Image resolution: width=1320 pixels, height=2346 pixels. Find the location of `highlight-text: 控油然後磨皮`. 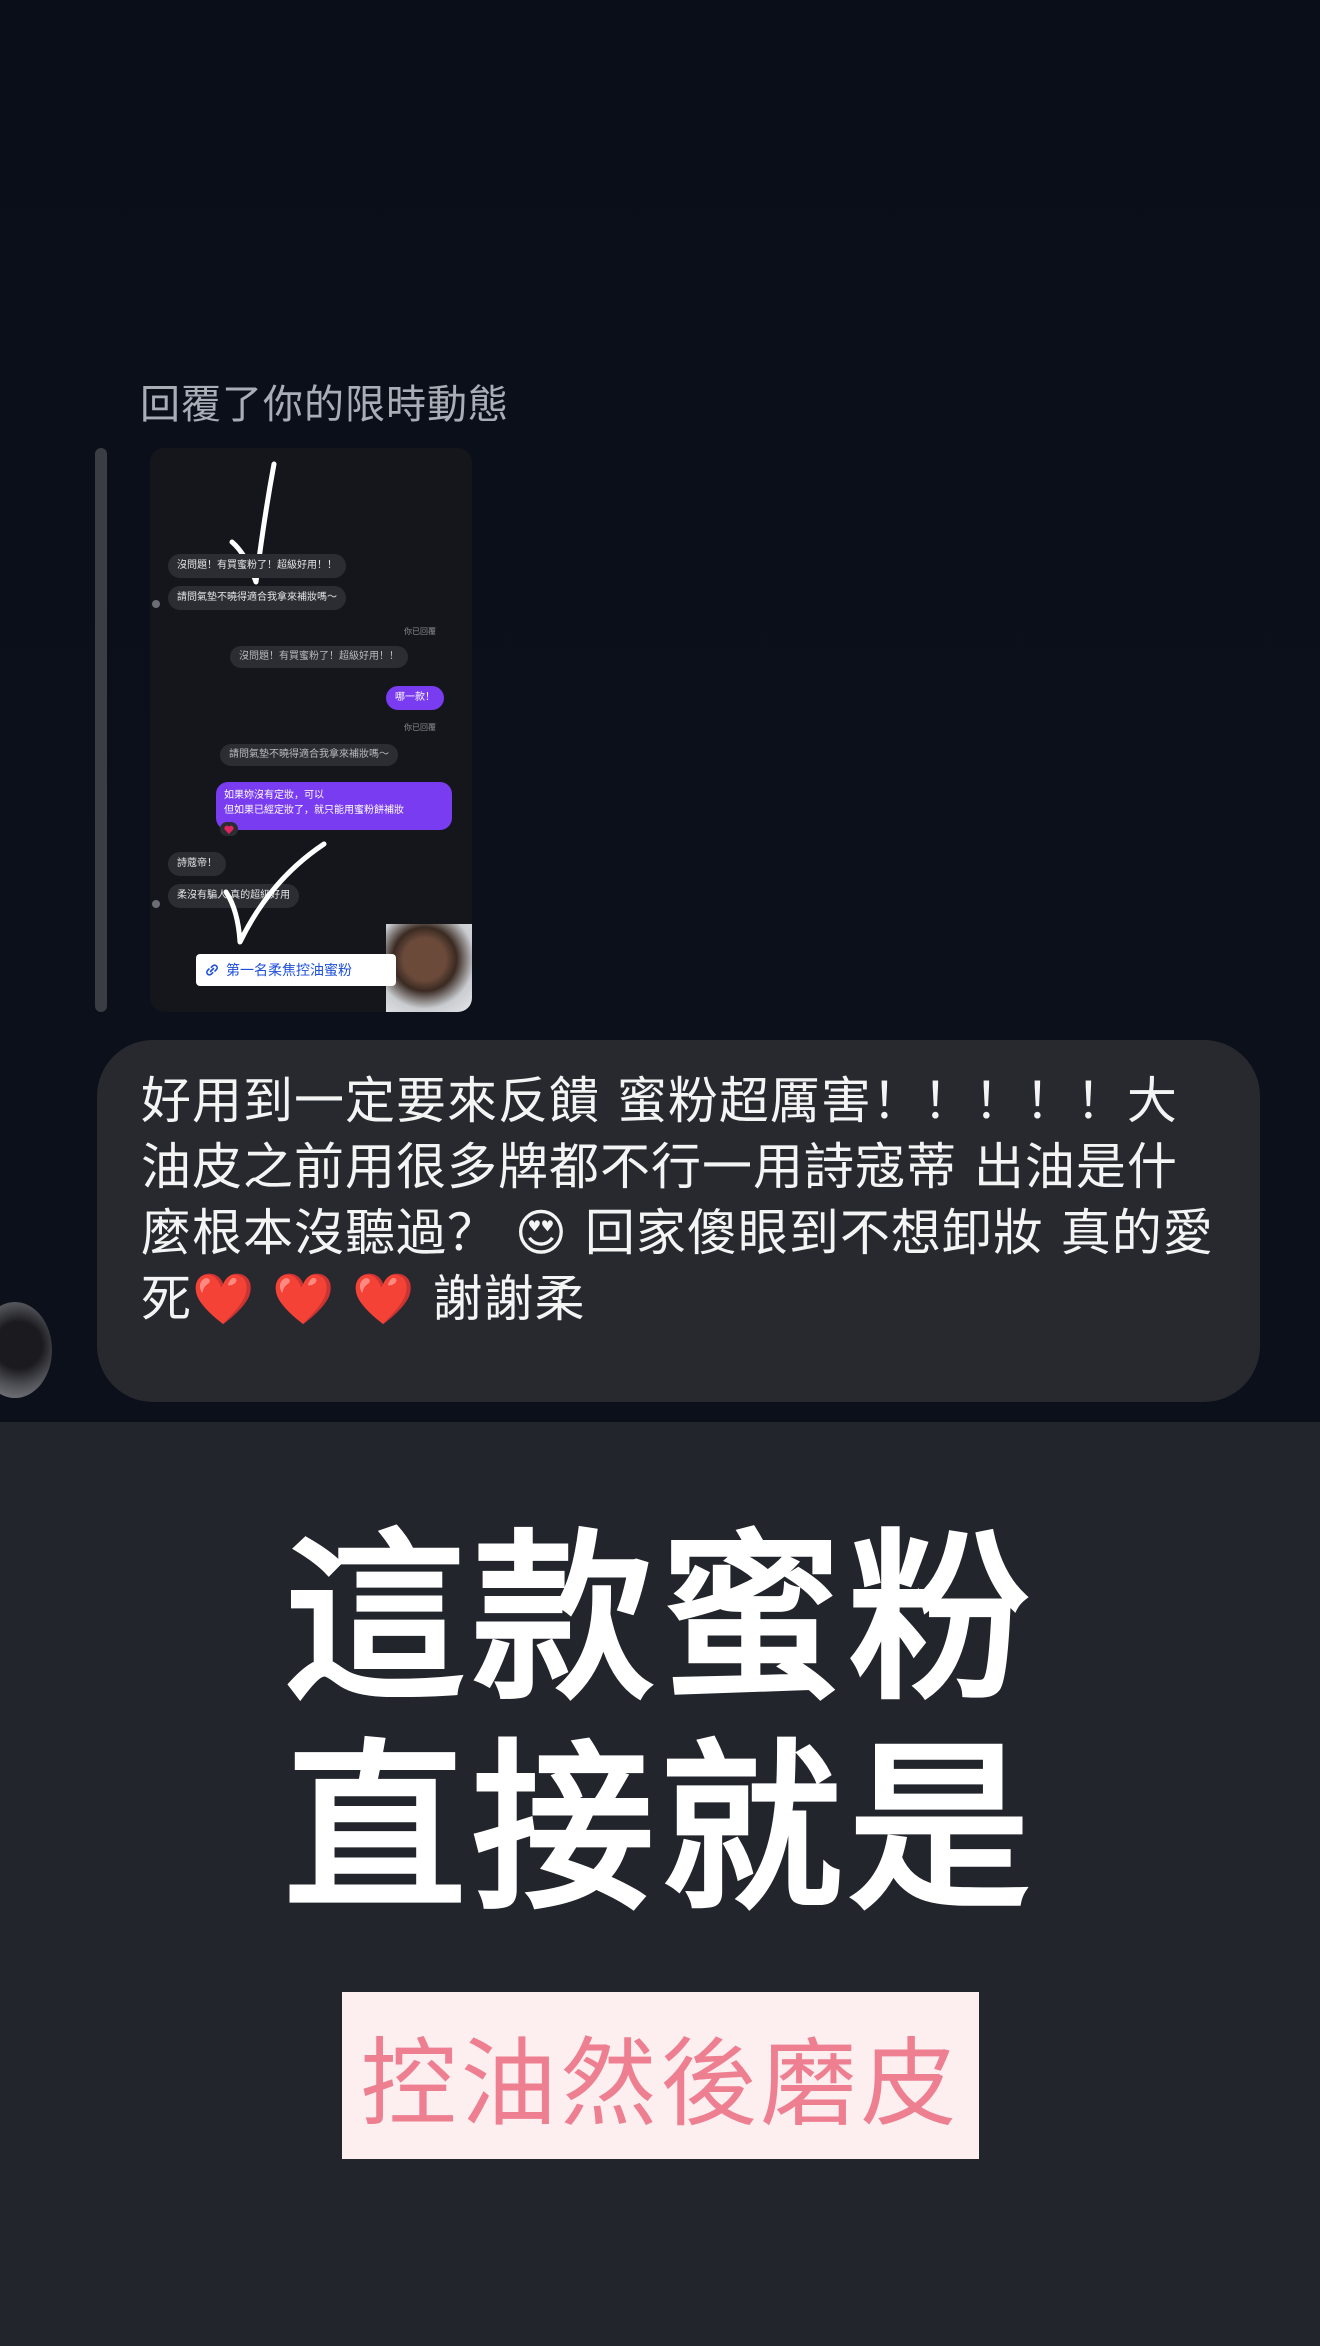

highlight-text: 控油然後磨皮 is located at coordinates (660, 2084).